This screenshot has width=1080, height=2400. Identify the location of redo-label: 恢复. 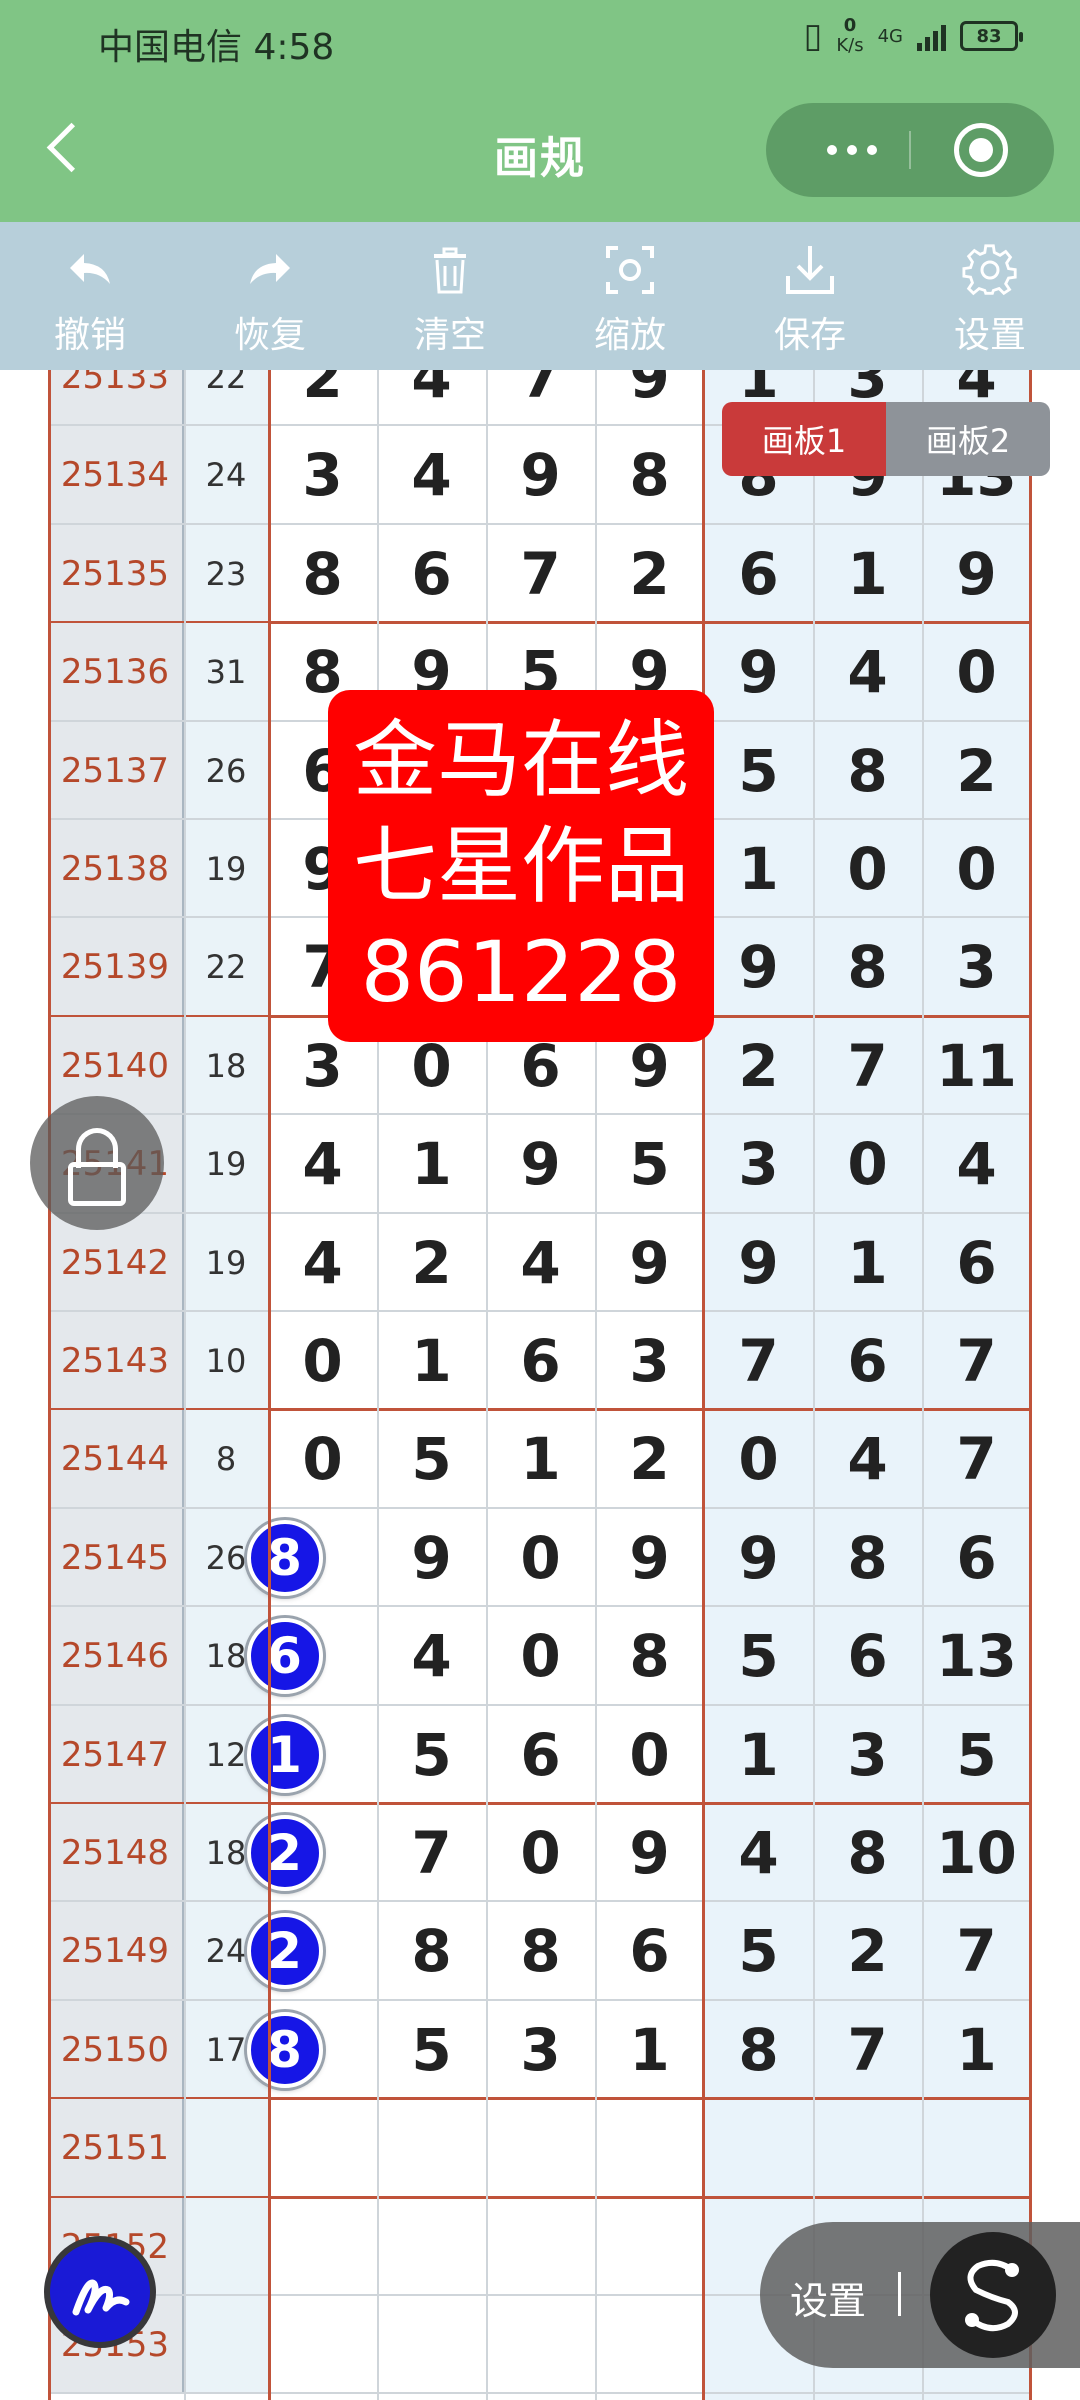
(269, 335).